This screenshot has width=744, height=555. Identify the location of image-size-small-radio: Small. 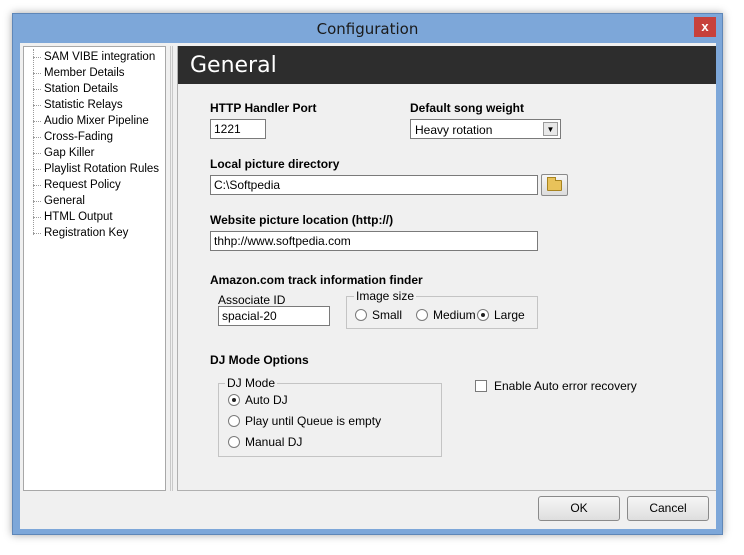
(378, 315).